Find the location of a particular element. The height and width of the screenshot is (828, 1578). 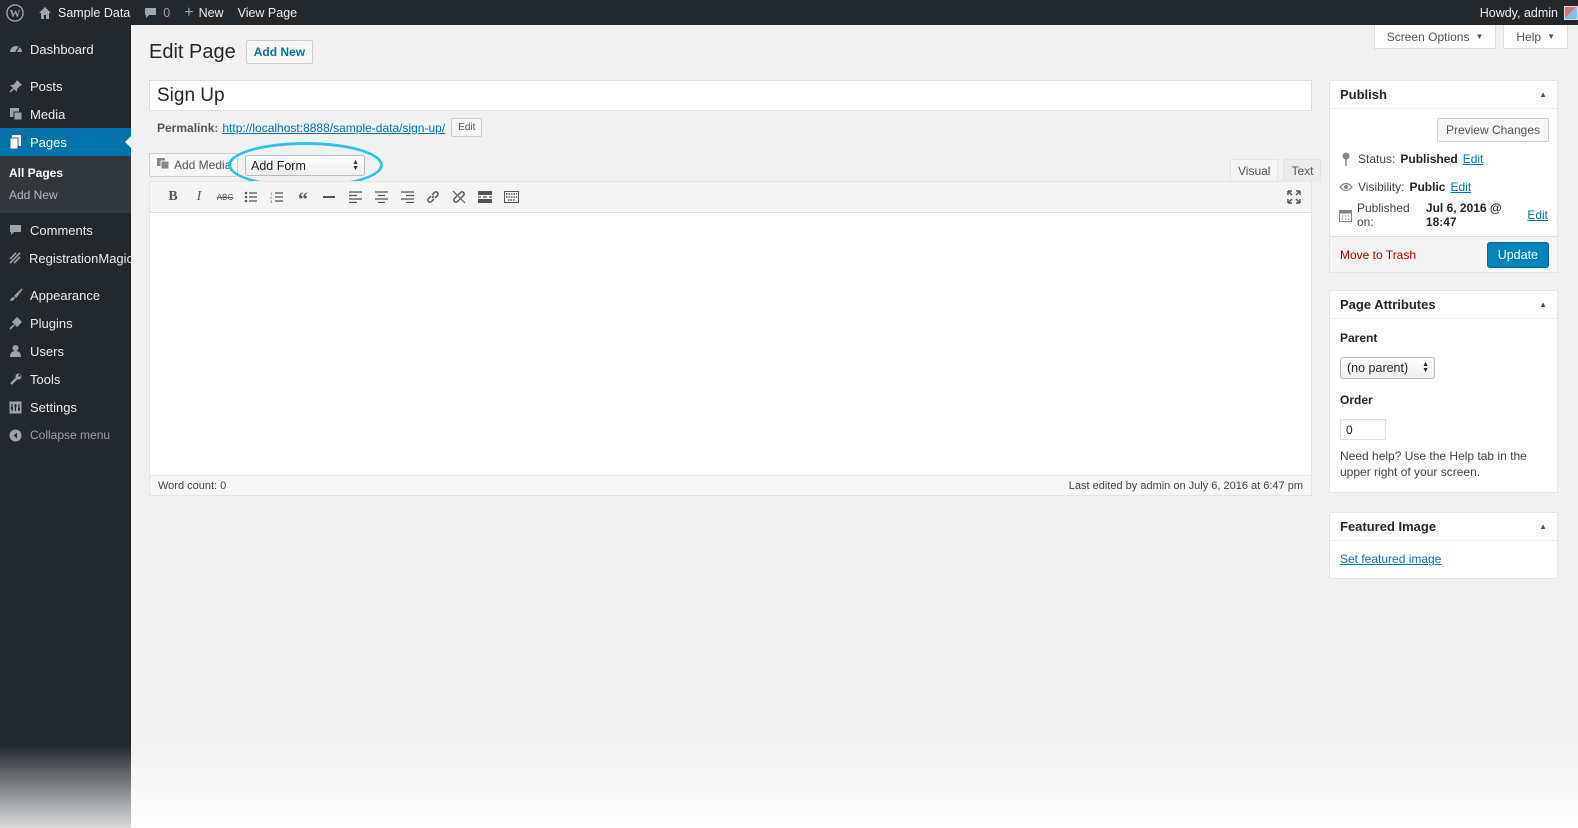

publish-title: Publish is located at coordinates (1363, 94).